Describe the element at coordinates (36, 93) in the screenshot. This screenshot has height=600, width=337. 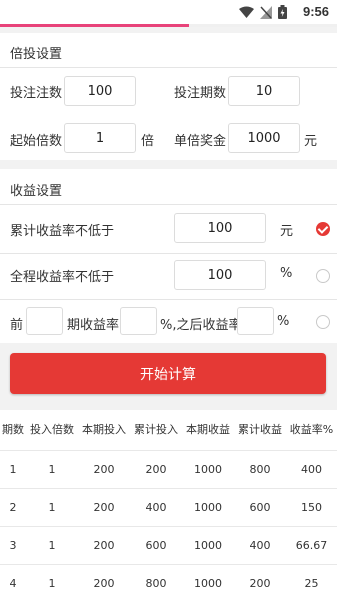
I see `bet-count-label: 投注注数` at that location.